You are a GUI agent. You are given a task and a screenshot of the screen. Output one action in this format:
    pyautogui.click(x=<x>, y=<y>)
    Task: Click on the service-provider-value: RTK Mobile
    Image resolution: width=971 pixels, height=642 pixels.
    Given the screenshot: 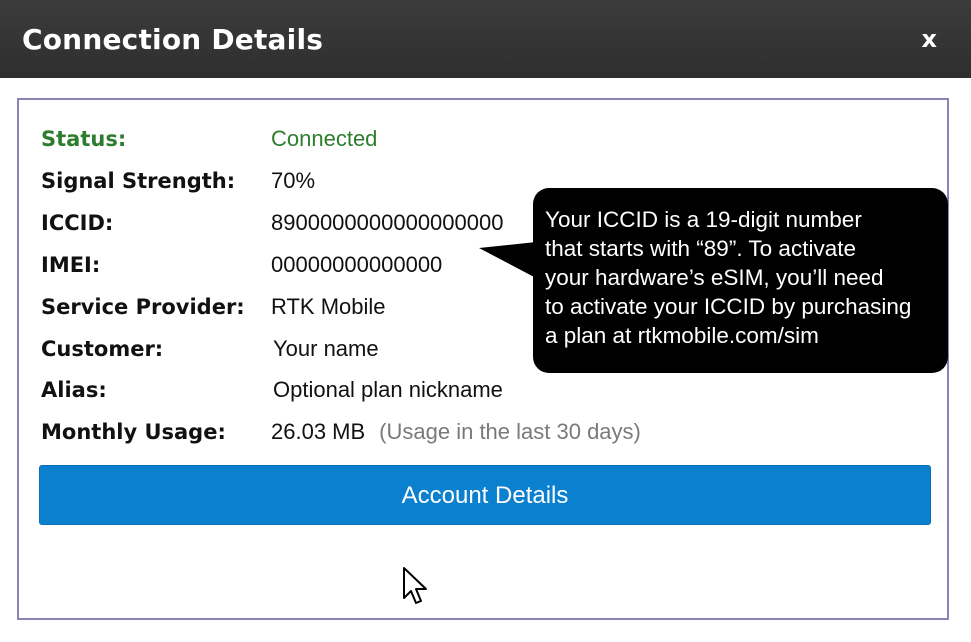 What is the action you would take?
    pyautogui.click(x=328, y=306)
    